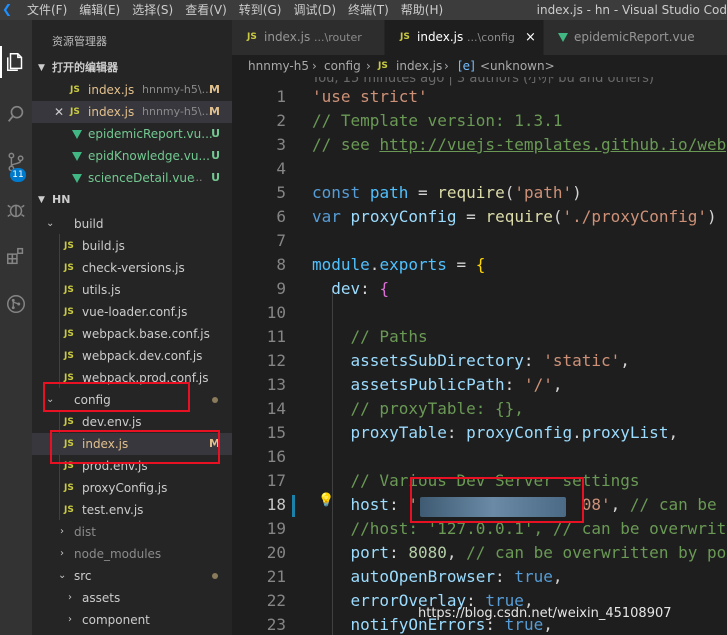 This screenshot has width=727, height=635. I want to click on tab-label: index.js, so click(287, 37).